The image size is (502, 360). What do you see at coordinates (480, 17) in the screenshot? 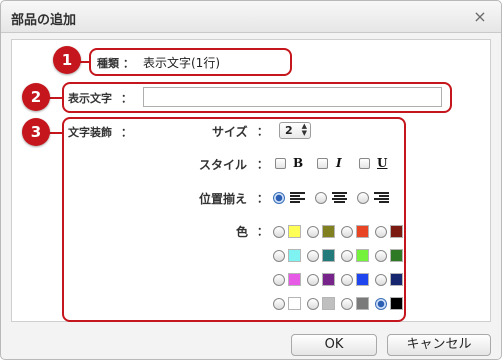
I see `close-icon: ×` at bounding box center [480, 17].